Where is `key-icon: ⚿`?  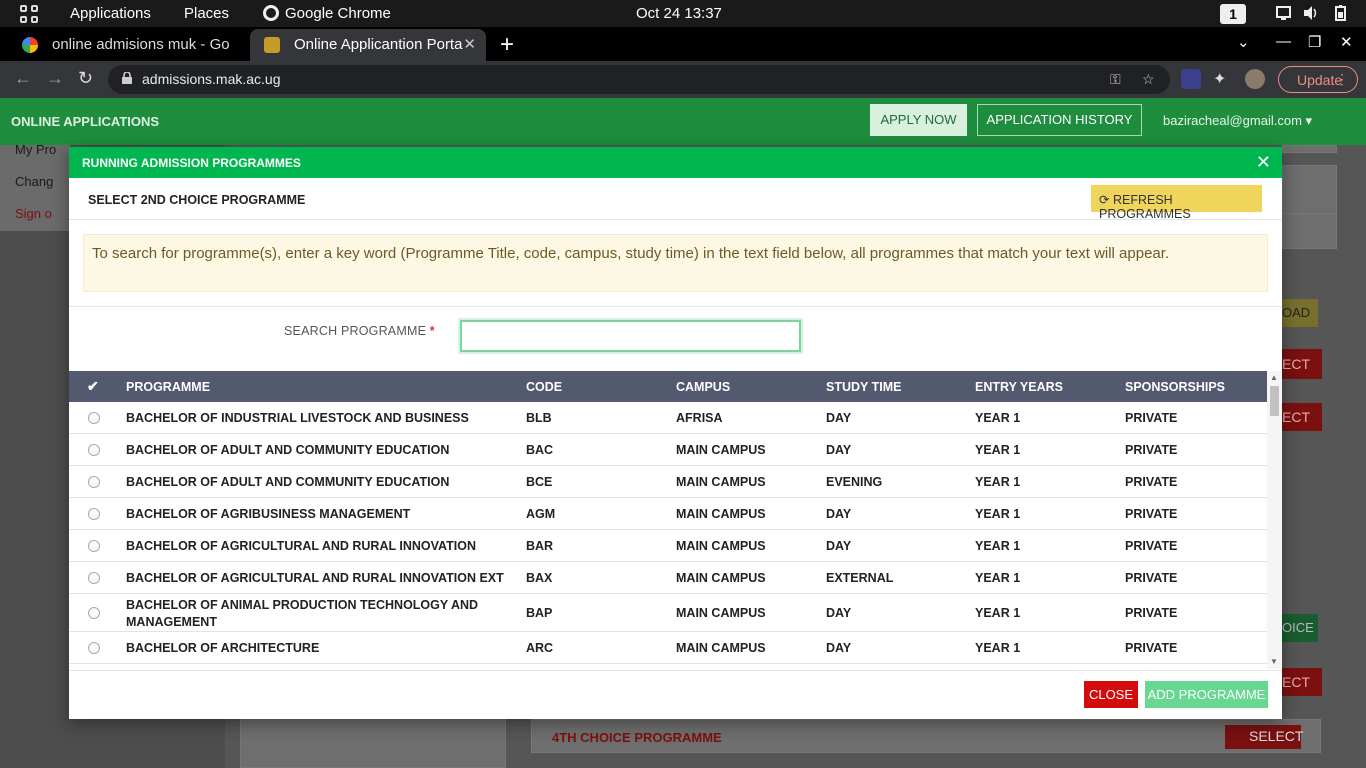 key-icon: ⚿ is located at coordinates (1115, 79).